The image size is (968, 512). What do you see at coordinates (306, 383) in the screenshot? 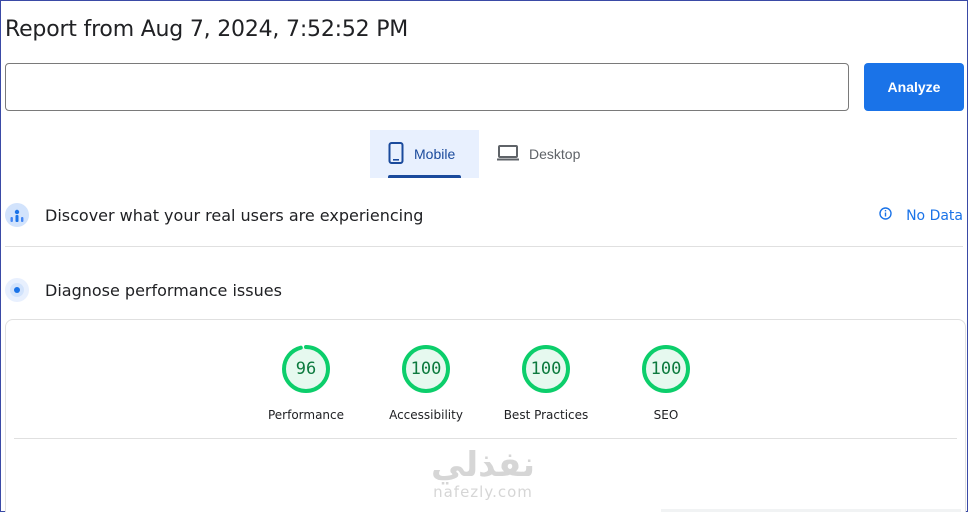
I see `score-gauge-performance: 96 Performance` at bounding box center [306, 383].